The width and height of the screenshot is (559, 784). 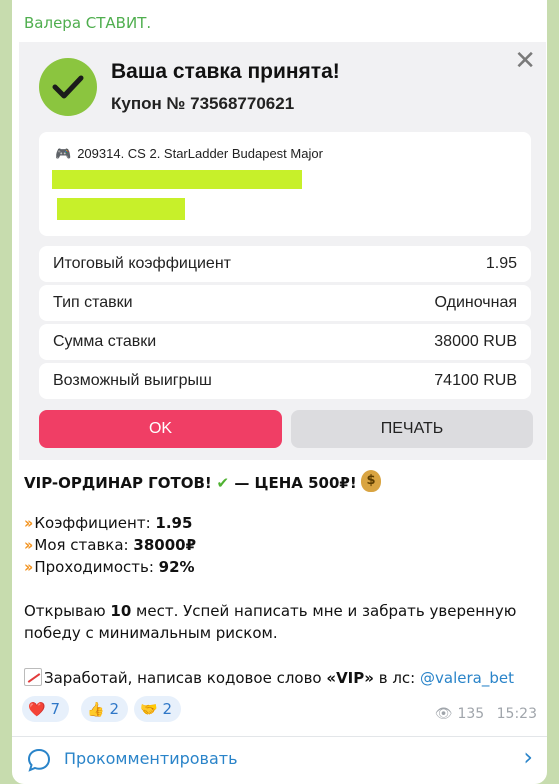 I want to click on offer-line-2: победу с минимальным риском., so click(x=151, y=633).